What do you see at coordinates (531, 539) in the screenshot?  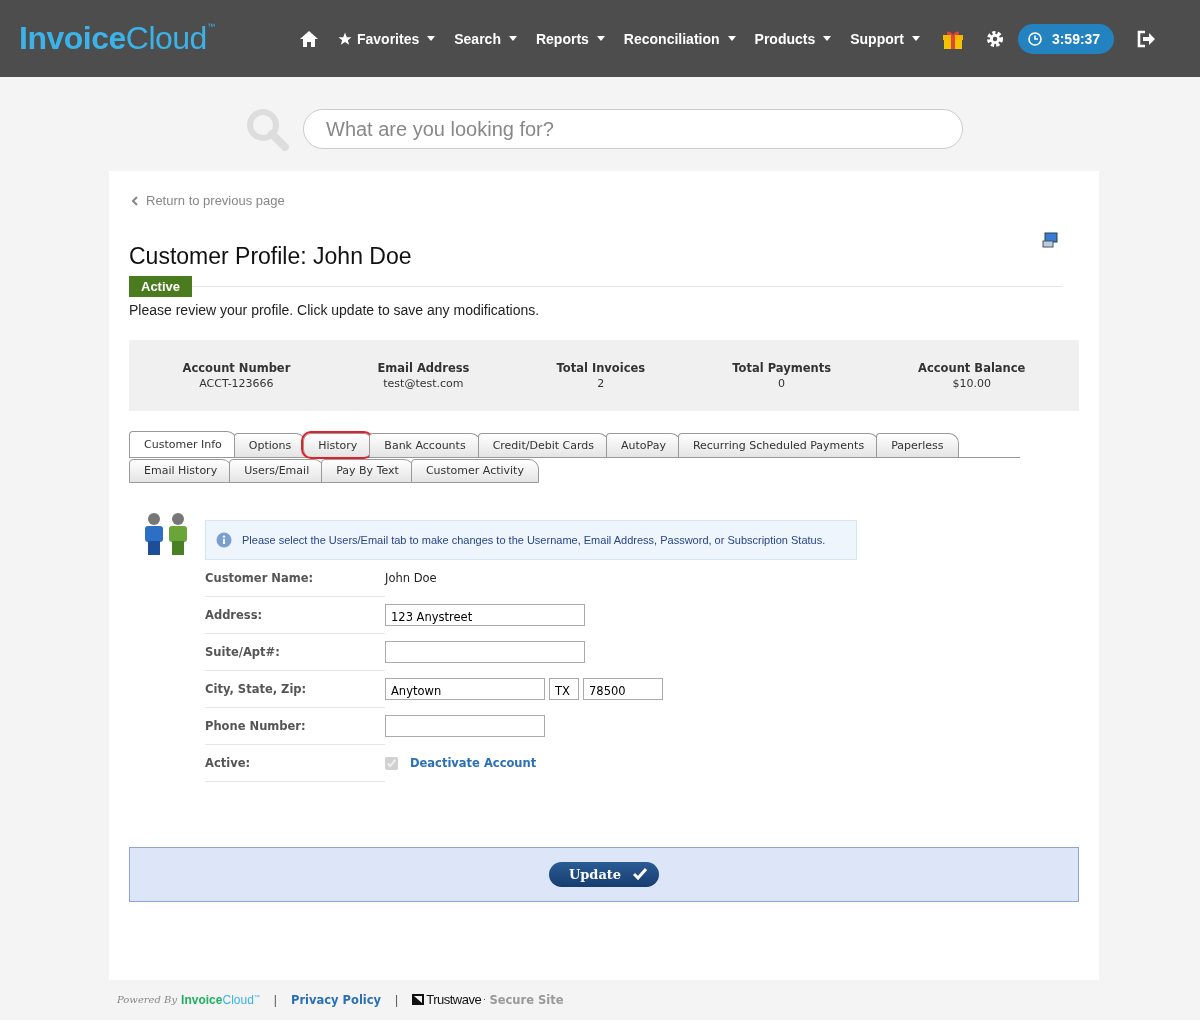 I see `info-note: Please select the Users/Email tab to make changes to the Username, Email Address, Password, or Subscription Status.` at bounding box center [531, 539].